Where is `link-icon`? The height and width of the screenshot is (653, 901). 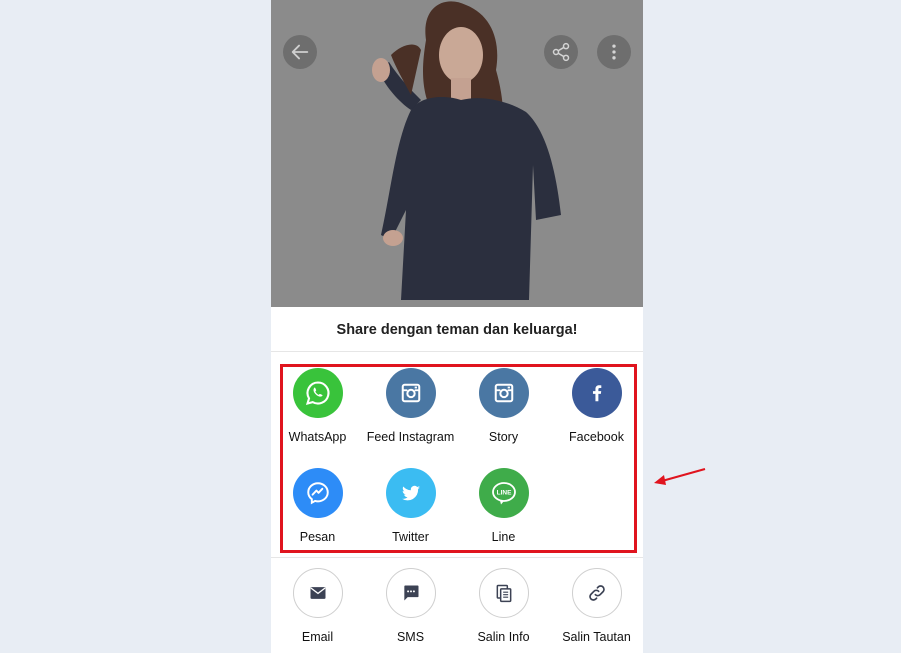 link-icon is located at coordinates (596, 593).